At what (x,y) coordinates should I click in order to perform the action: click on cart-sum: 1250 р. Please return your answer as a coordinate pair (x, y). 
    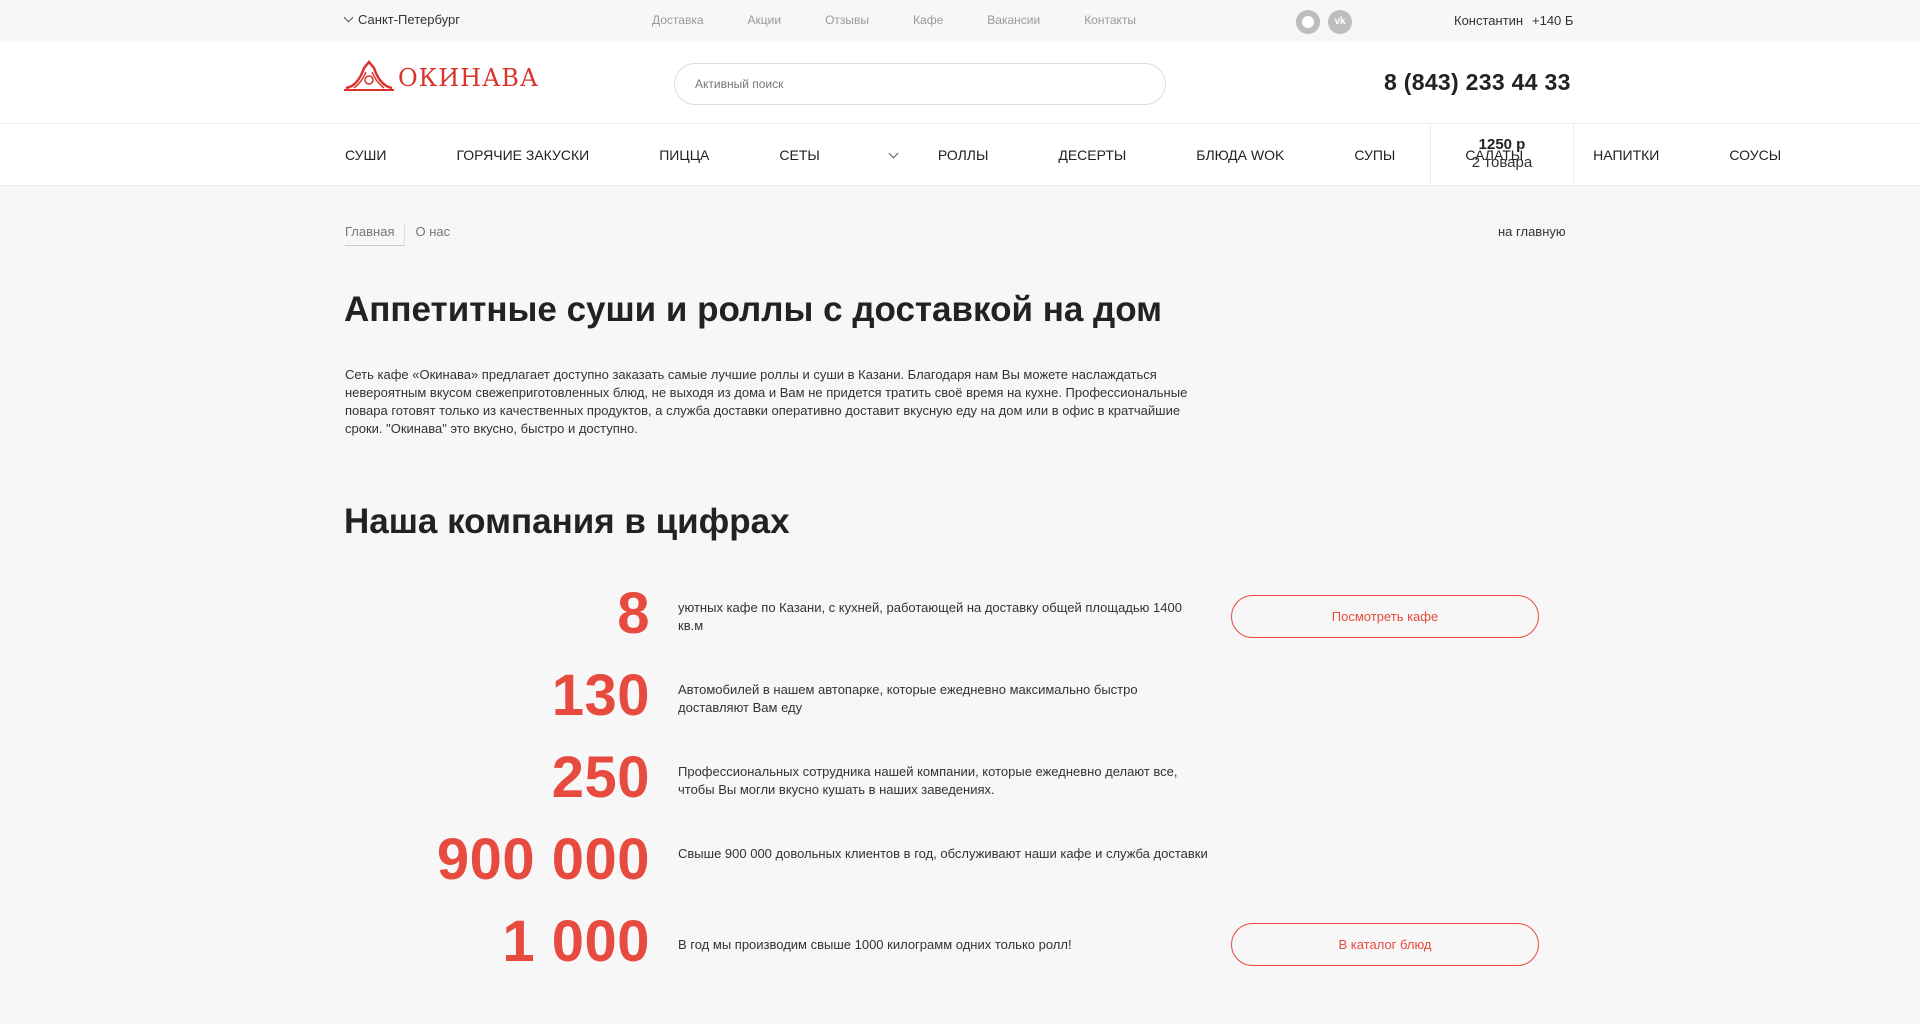
    Looking at the image, I should click on (1502, 144).